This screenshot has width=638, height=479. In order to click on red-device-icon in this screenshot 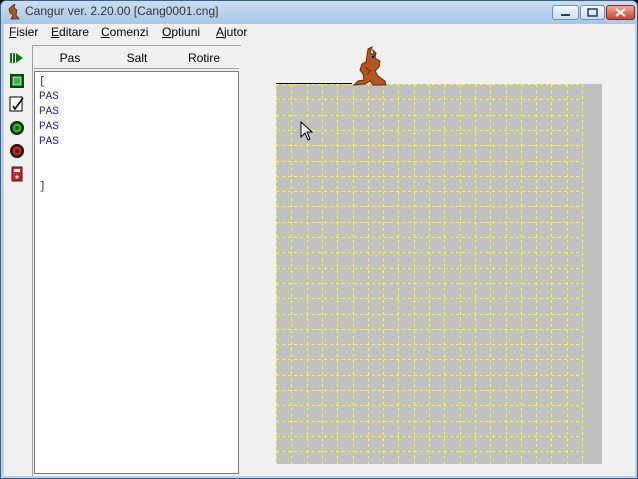, I will do `click(17, 174)`.